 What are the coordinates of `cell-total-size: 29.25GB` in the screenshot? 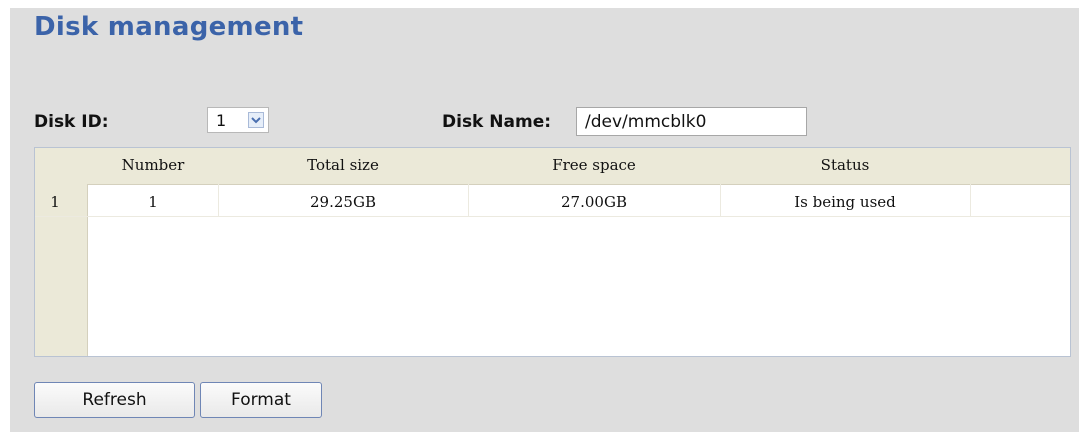 It's located at (343, 202).